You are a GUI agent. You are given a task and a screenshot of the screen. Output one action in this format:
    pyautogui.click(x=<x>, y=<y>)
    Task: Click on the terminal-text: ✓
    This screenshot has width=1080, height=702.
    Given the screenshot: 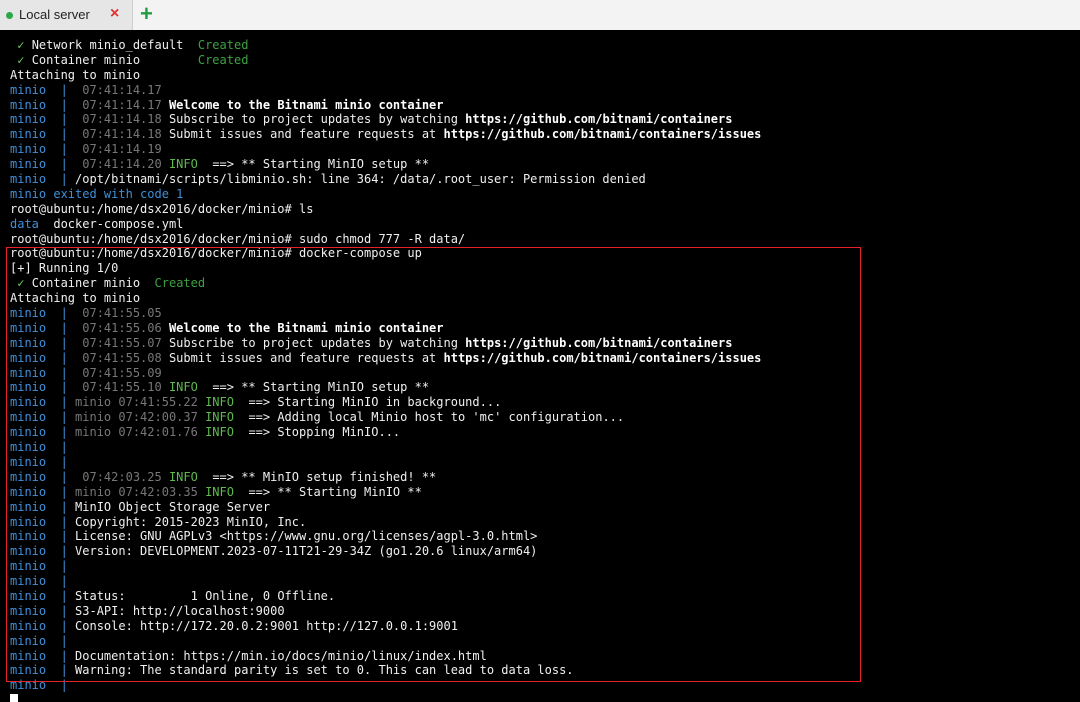 What is the action you would take?
    pyautogui.click(x=21, y=45)
    